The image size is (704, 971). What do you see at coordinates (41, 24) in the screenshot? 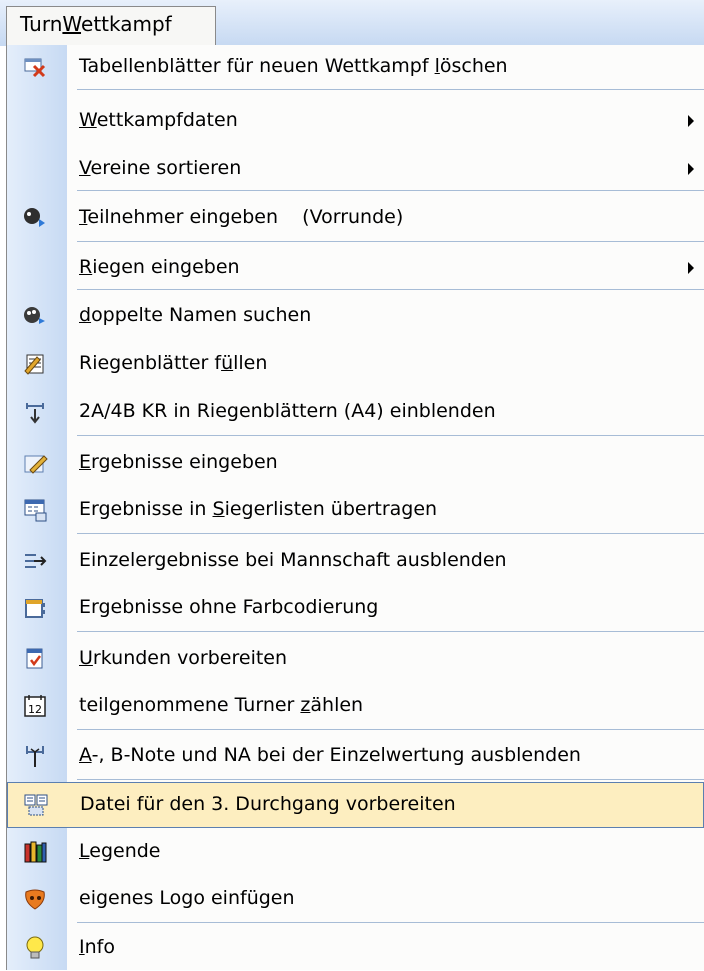
I see `menu-title-pre: Turn` at bounding box center [41, 24].